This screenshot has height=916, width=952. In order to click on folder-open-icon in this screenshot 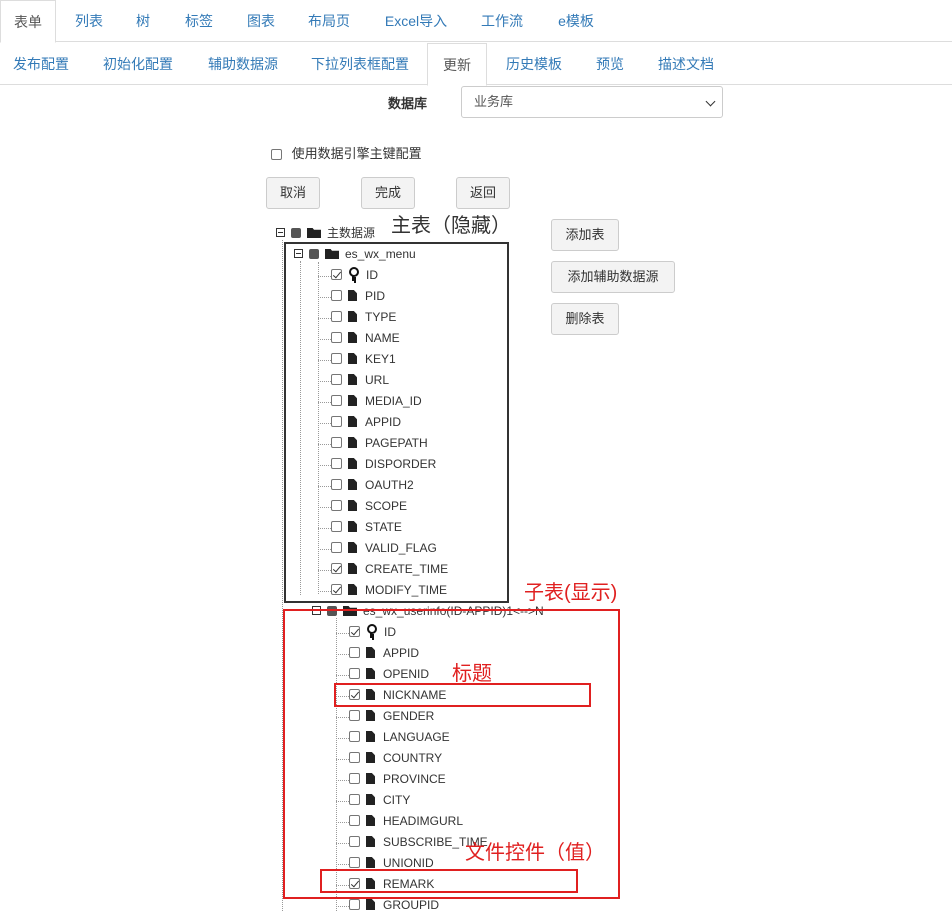, I will do `click(314, 233)`.